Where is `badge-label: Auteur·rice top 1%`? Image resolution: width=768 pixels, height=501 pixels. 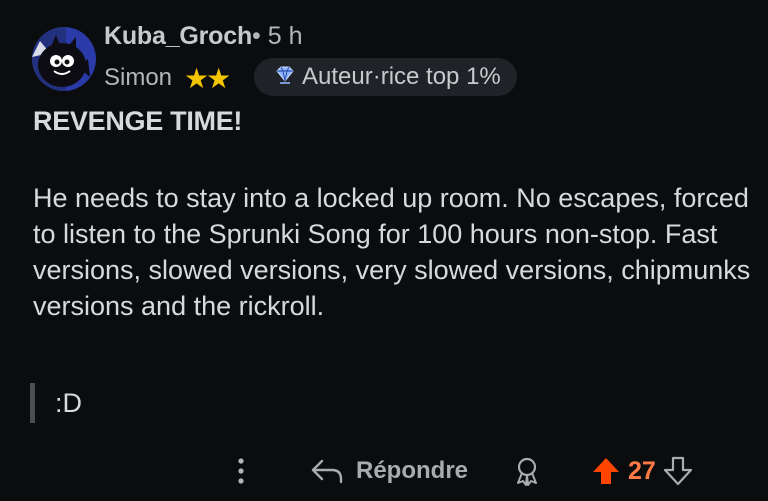
badge-label: Auteur·rice top 1% is located at coordinates (401, 76).